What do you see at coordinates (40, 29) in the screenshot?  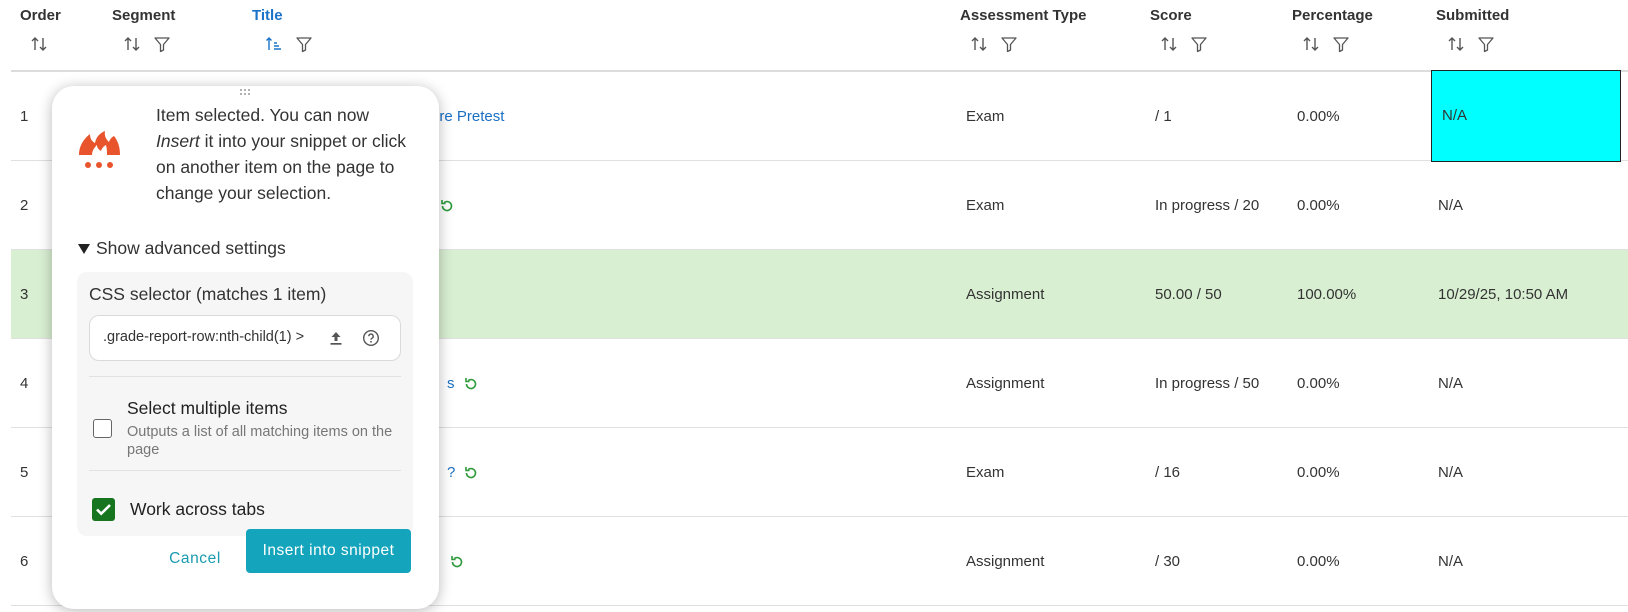 I see `column-order: Order` at bounding box center [40, 29].